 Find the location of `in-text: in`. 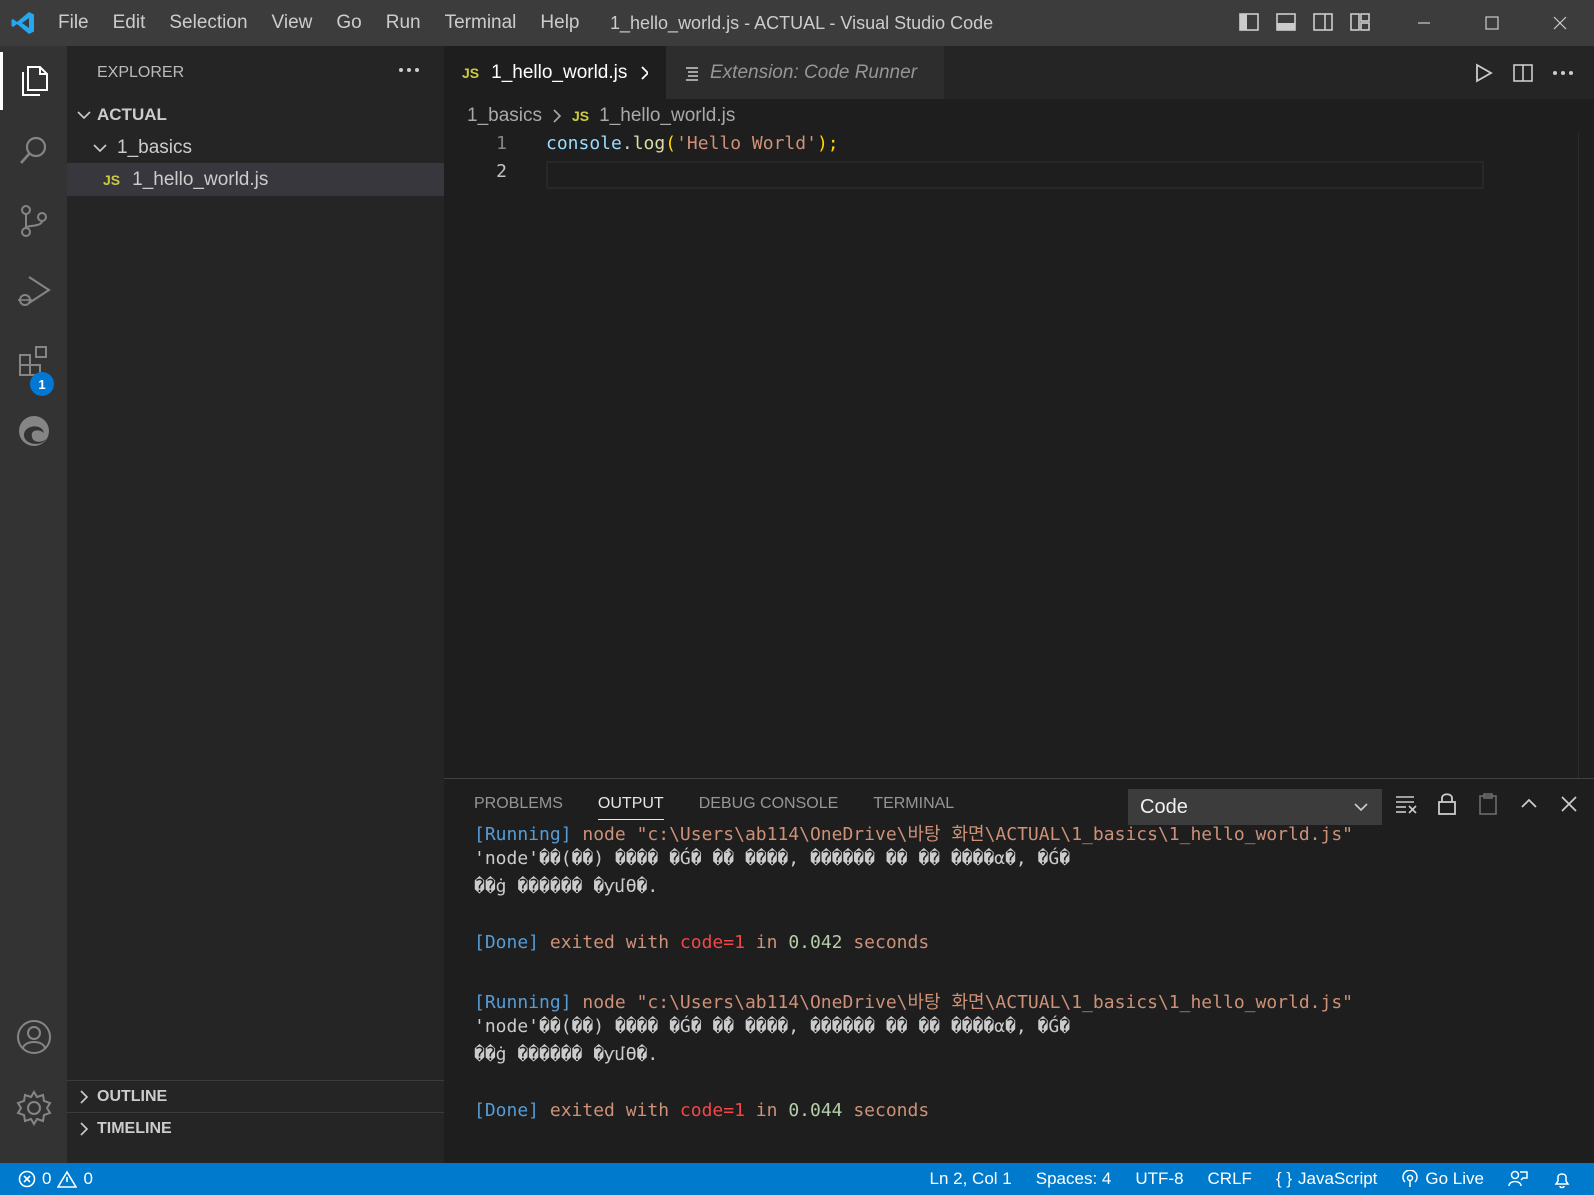

in-text: in is located at coordinates (766, 942).